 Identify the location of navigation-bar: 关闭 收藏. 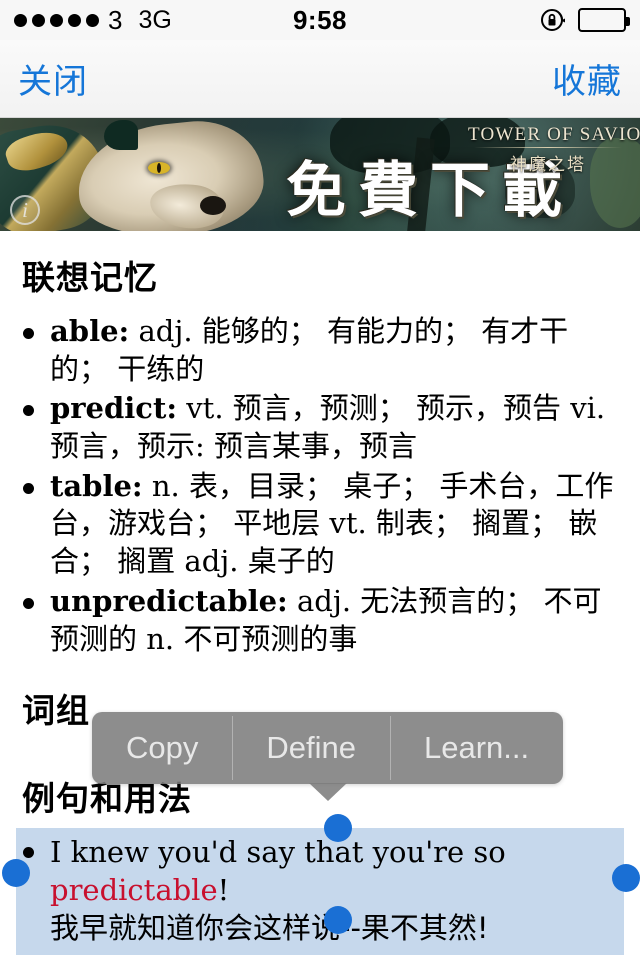
(320, 79).